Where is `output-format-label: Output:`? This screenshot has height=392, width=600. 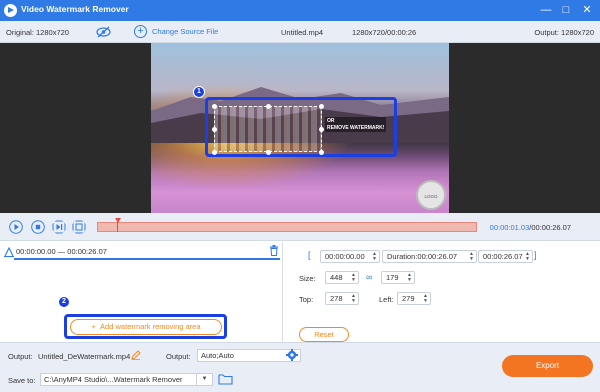
output-format-label: Output: is located at coordinates (178, 356).